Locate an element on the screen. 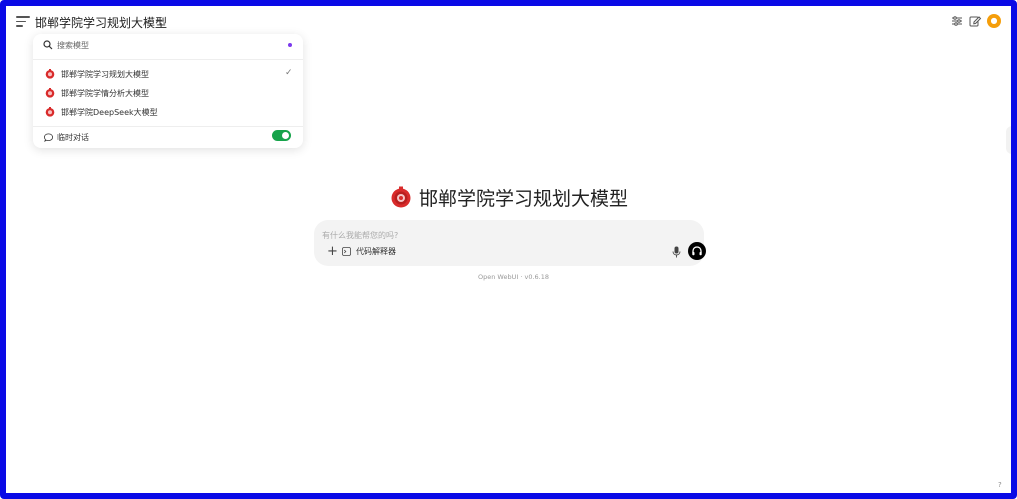 The width and height of the screenshot is (1017, 499). chat-bubble-icon is located at coordinates (48, 137).